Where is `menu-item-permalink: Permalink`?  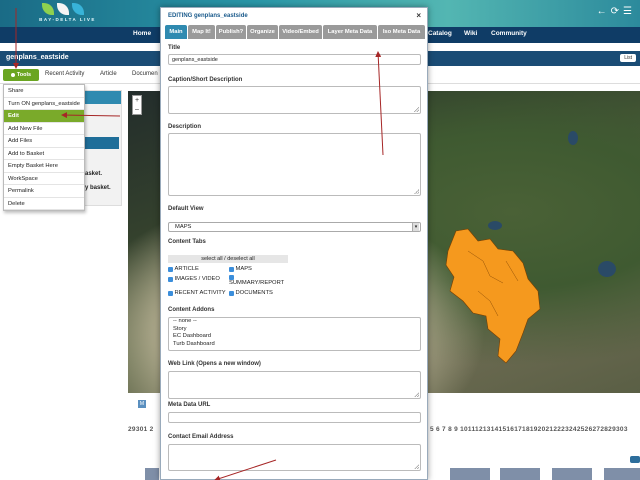 menu-item-permalink: Permalink is located at coordinates (44, 191).